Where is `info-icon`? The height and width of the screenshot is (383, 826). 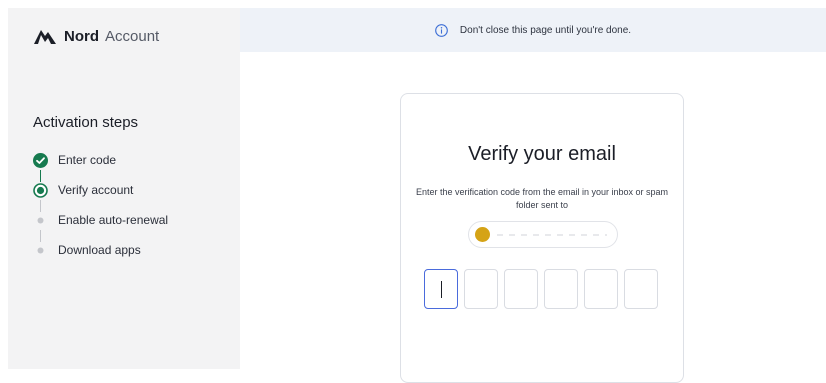
info-icon is located at coordinates (441, 30).